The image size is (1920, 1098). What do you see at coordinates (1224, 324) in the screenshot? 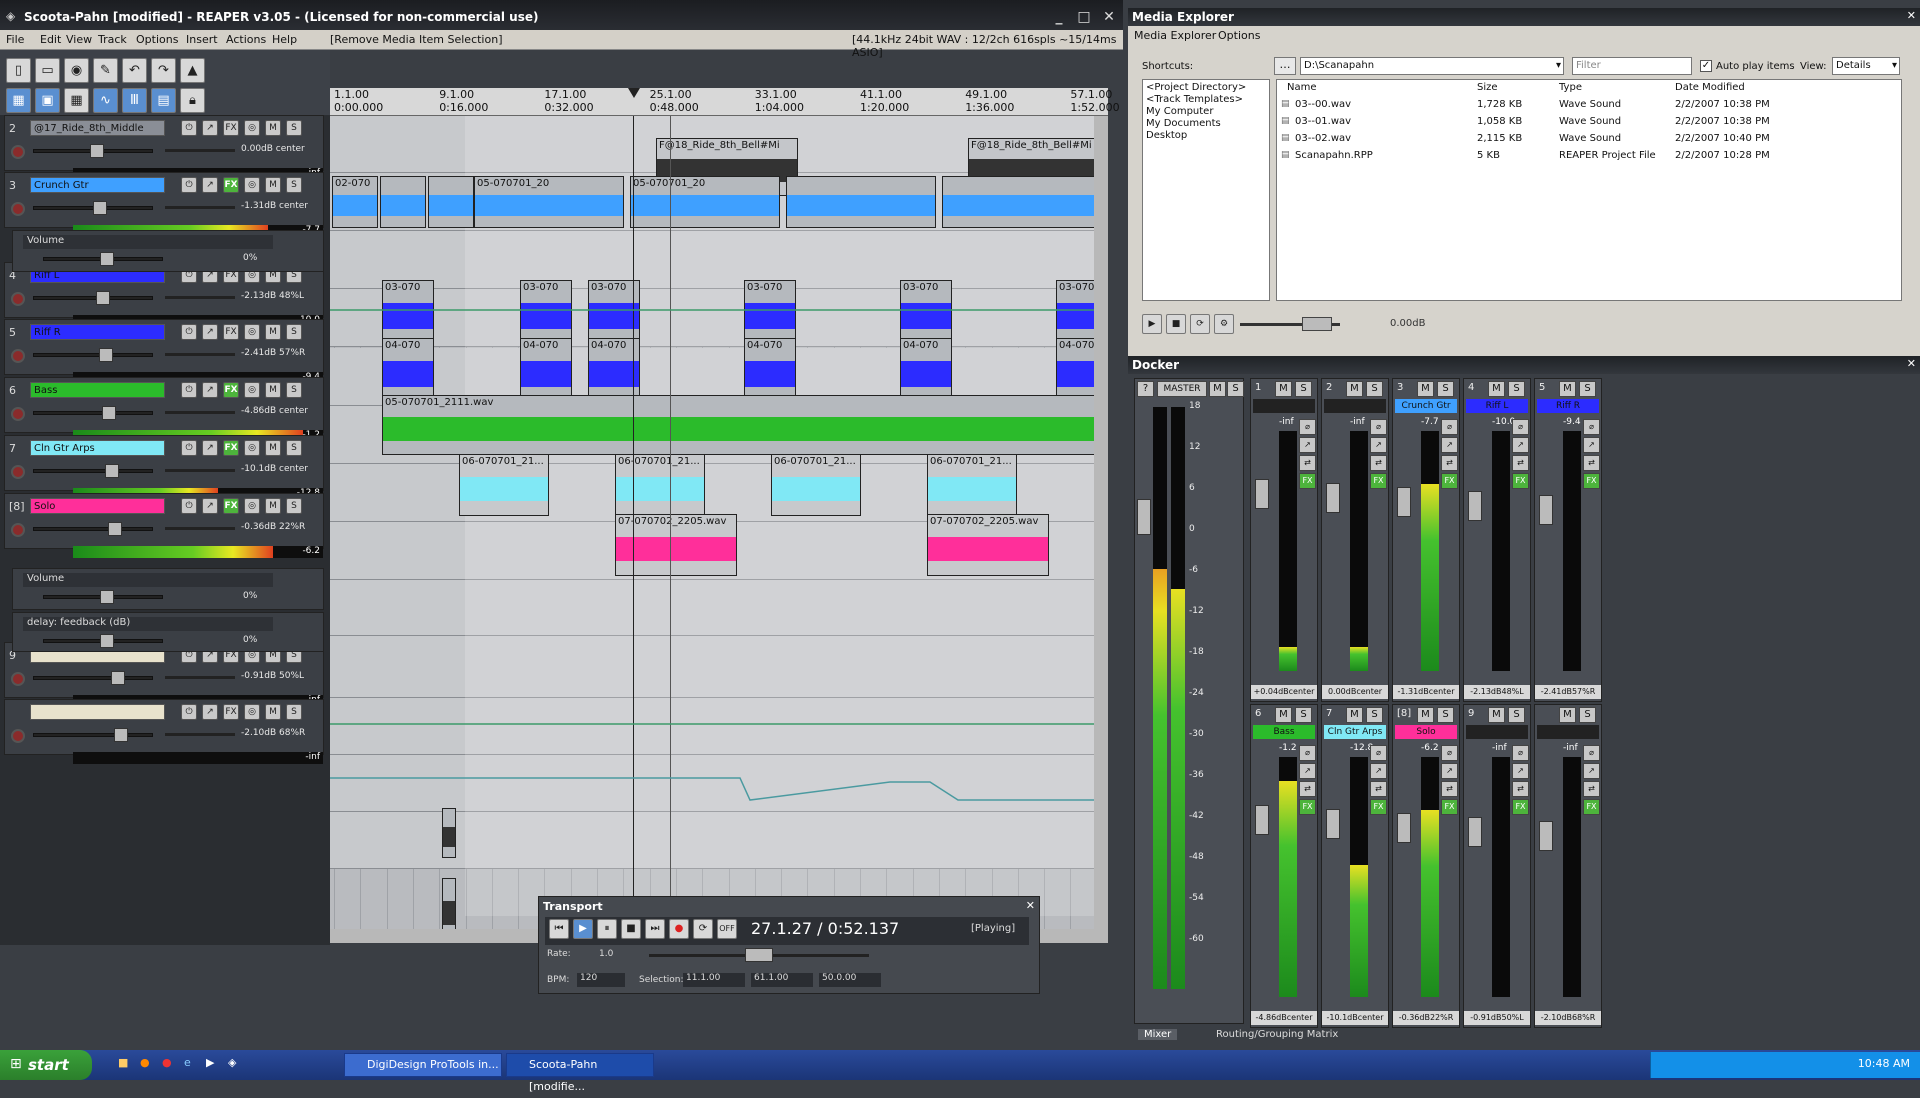
I see `preview-options-icon: ⚙` at bounding box center [1224, 324].